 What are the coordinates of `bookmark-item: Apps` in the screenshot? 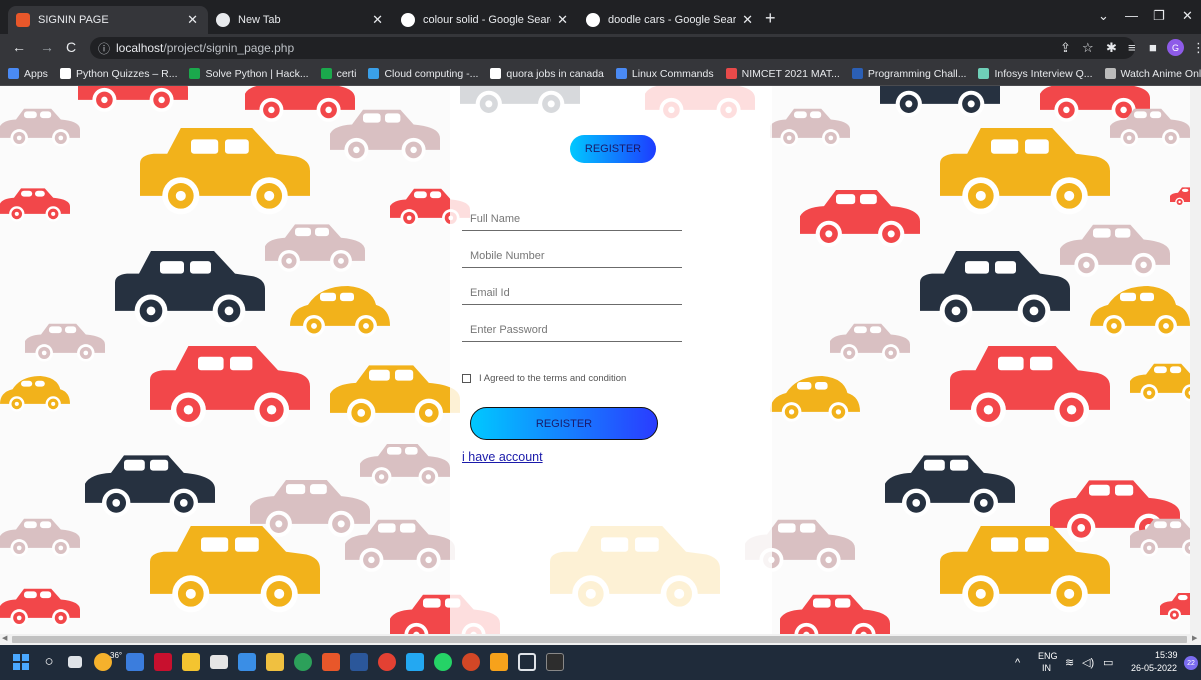 It's located at (28, 74).